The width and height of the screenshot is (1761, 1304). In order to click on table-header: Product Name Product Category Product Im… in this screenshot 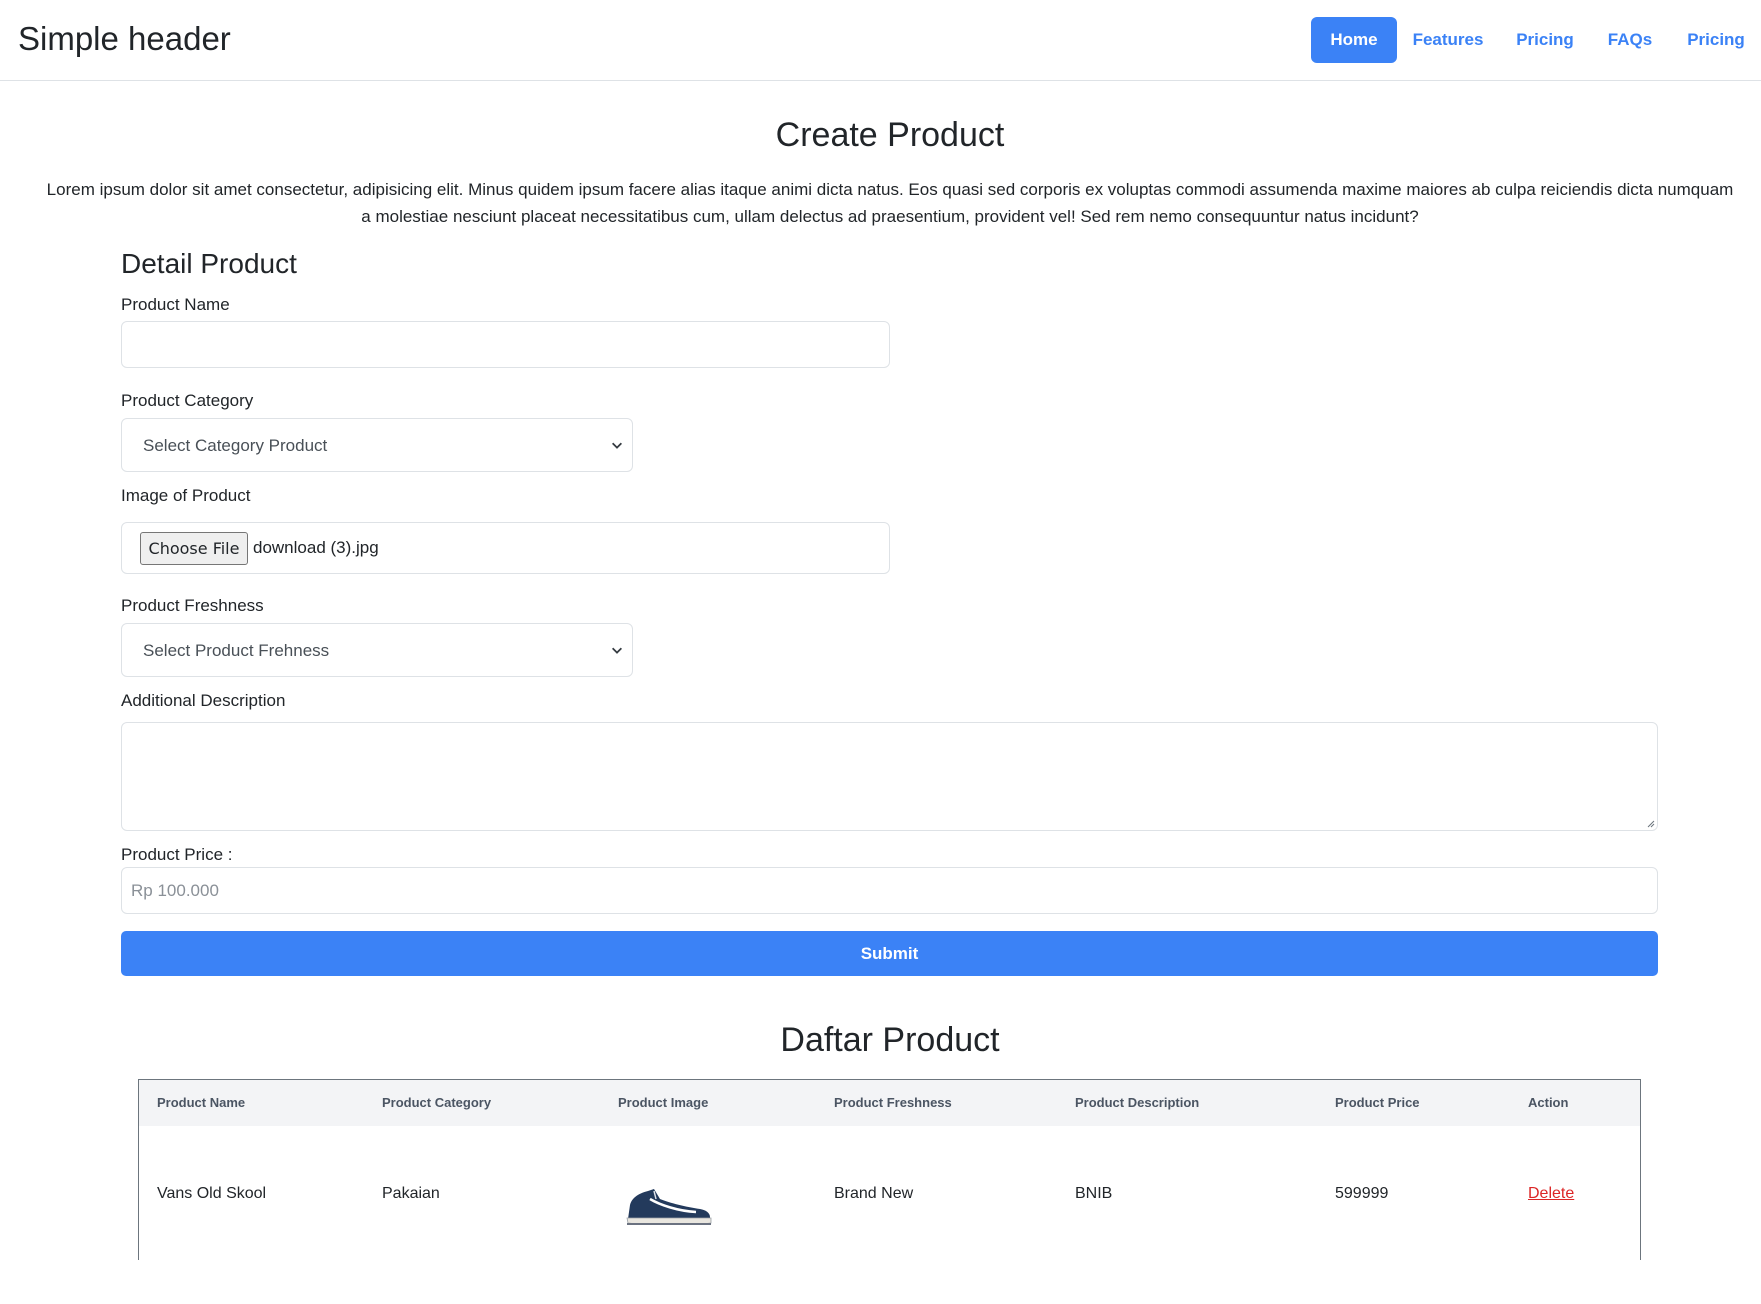, I will do `click(889, 1103)`.